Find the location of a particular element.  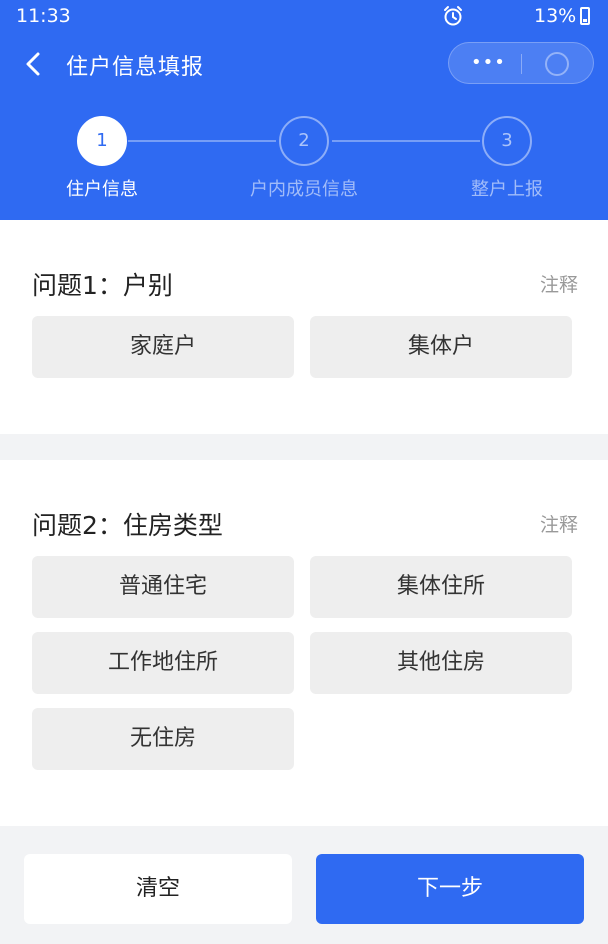

clear-button: 清空 is located at coordinates (158, 889).